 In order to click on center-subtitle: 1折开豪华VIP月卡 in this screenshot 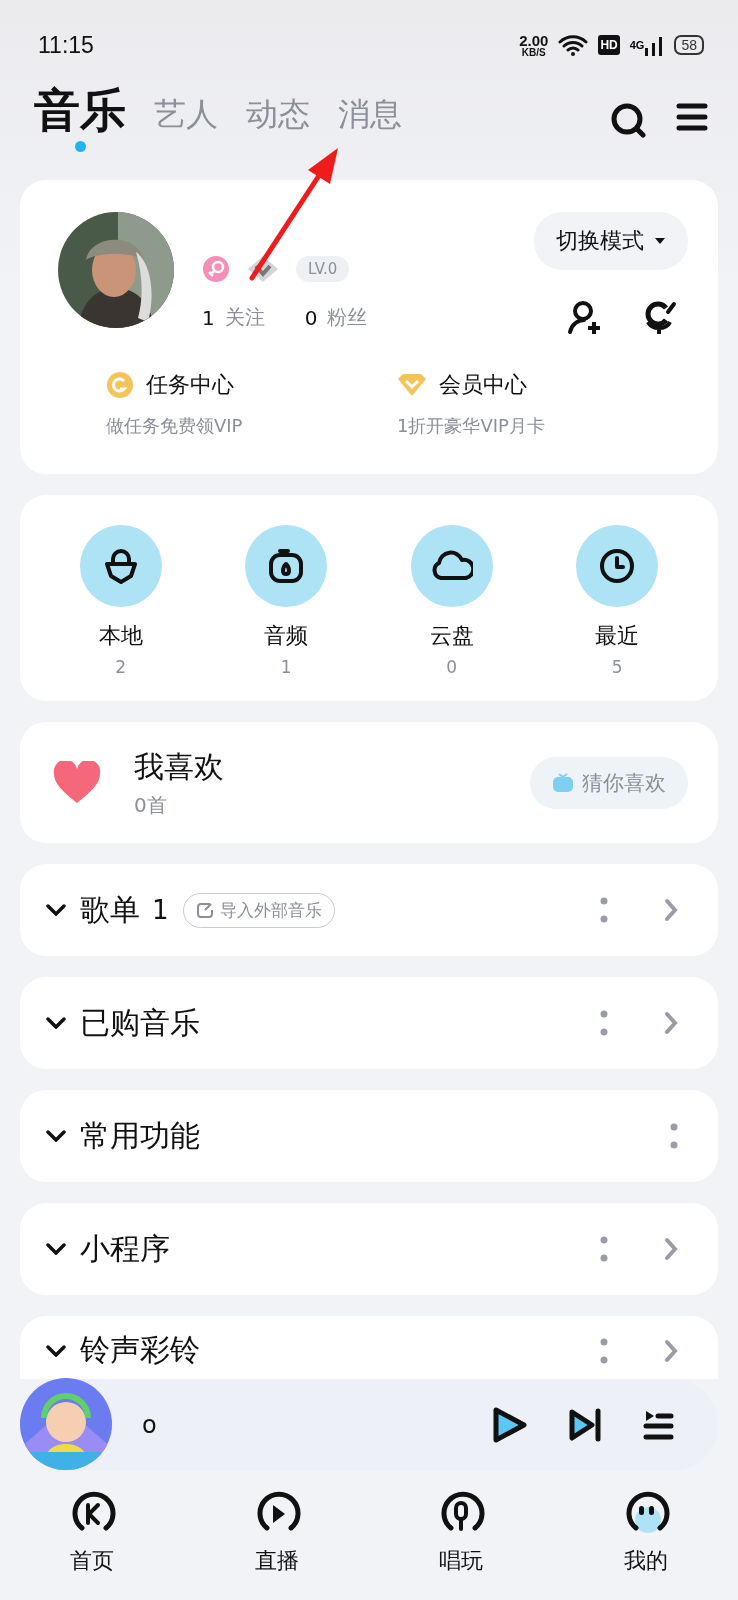, I will do `click(471, 426)`.